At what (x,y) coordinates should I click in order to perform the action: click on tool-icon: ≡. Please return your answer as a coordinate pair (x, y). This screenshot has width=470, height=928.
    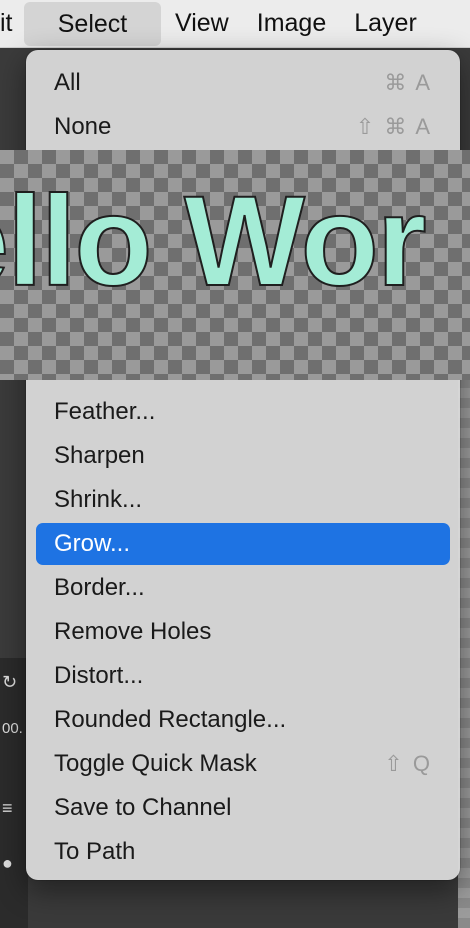
    Looking at the image, I should click on (13, 809).